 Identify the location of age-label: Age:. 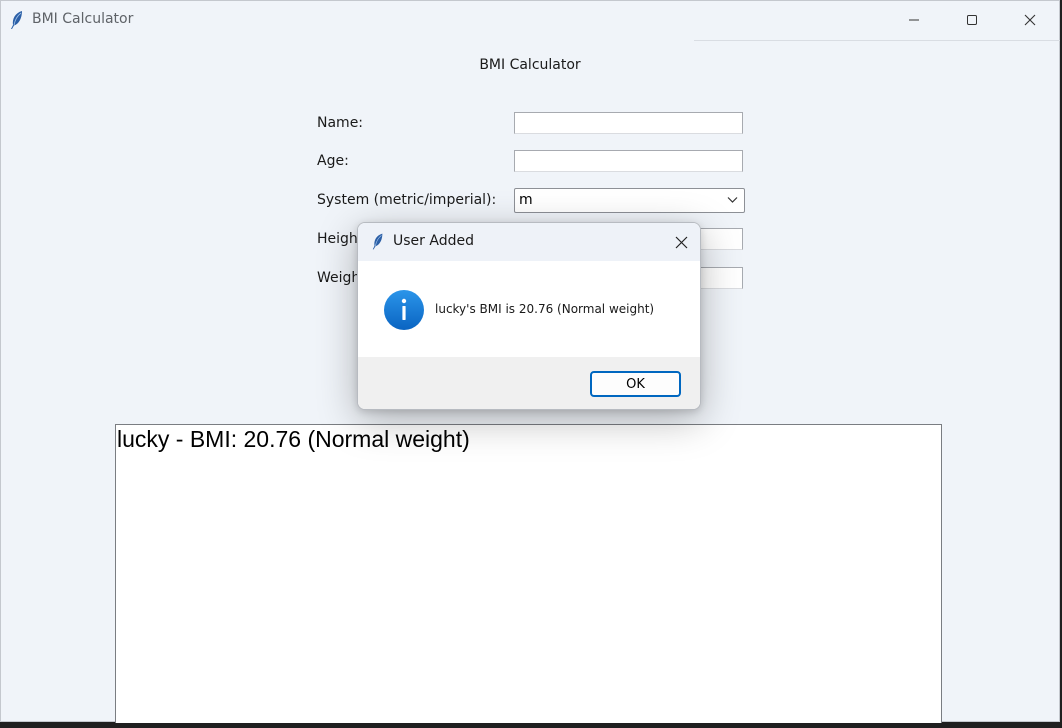
(333, 161).